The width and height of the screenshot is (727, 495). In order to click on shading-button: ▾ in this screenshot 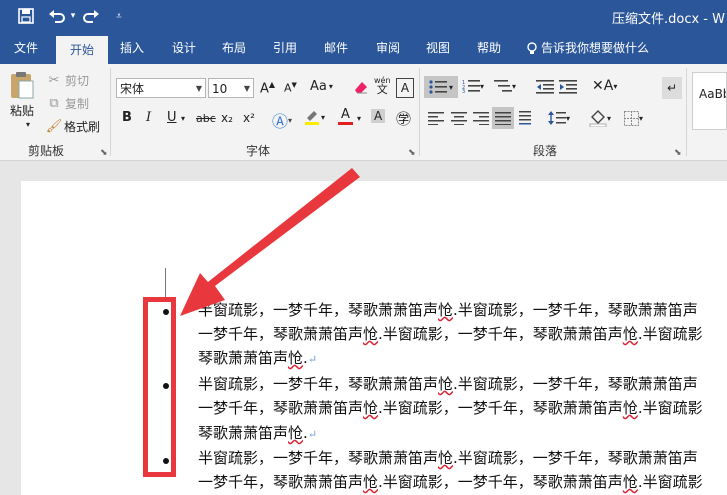, I will do `click(600, 118)`.